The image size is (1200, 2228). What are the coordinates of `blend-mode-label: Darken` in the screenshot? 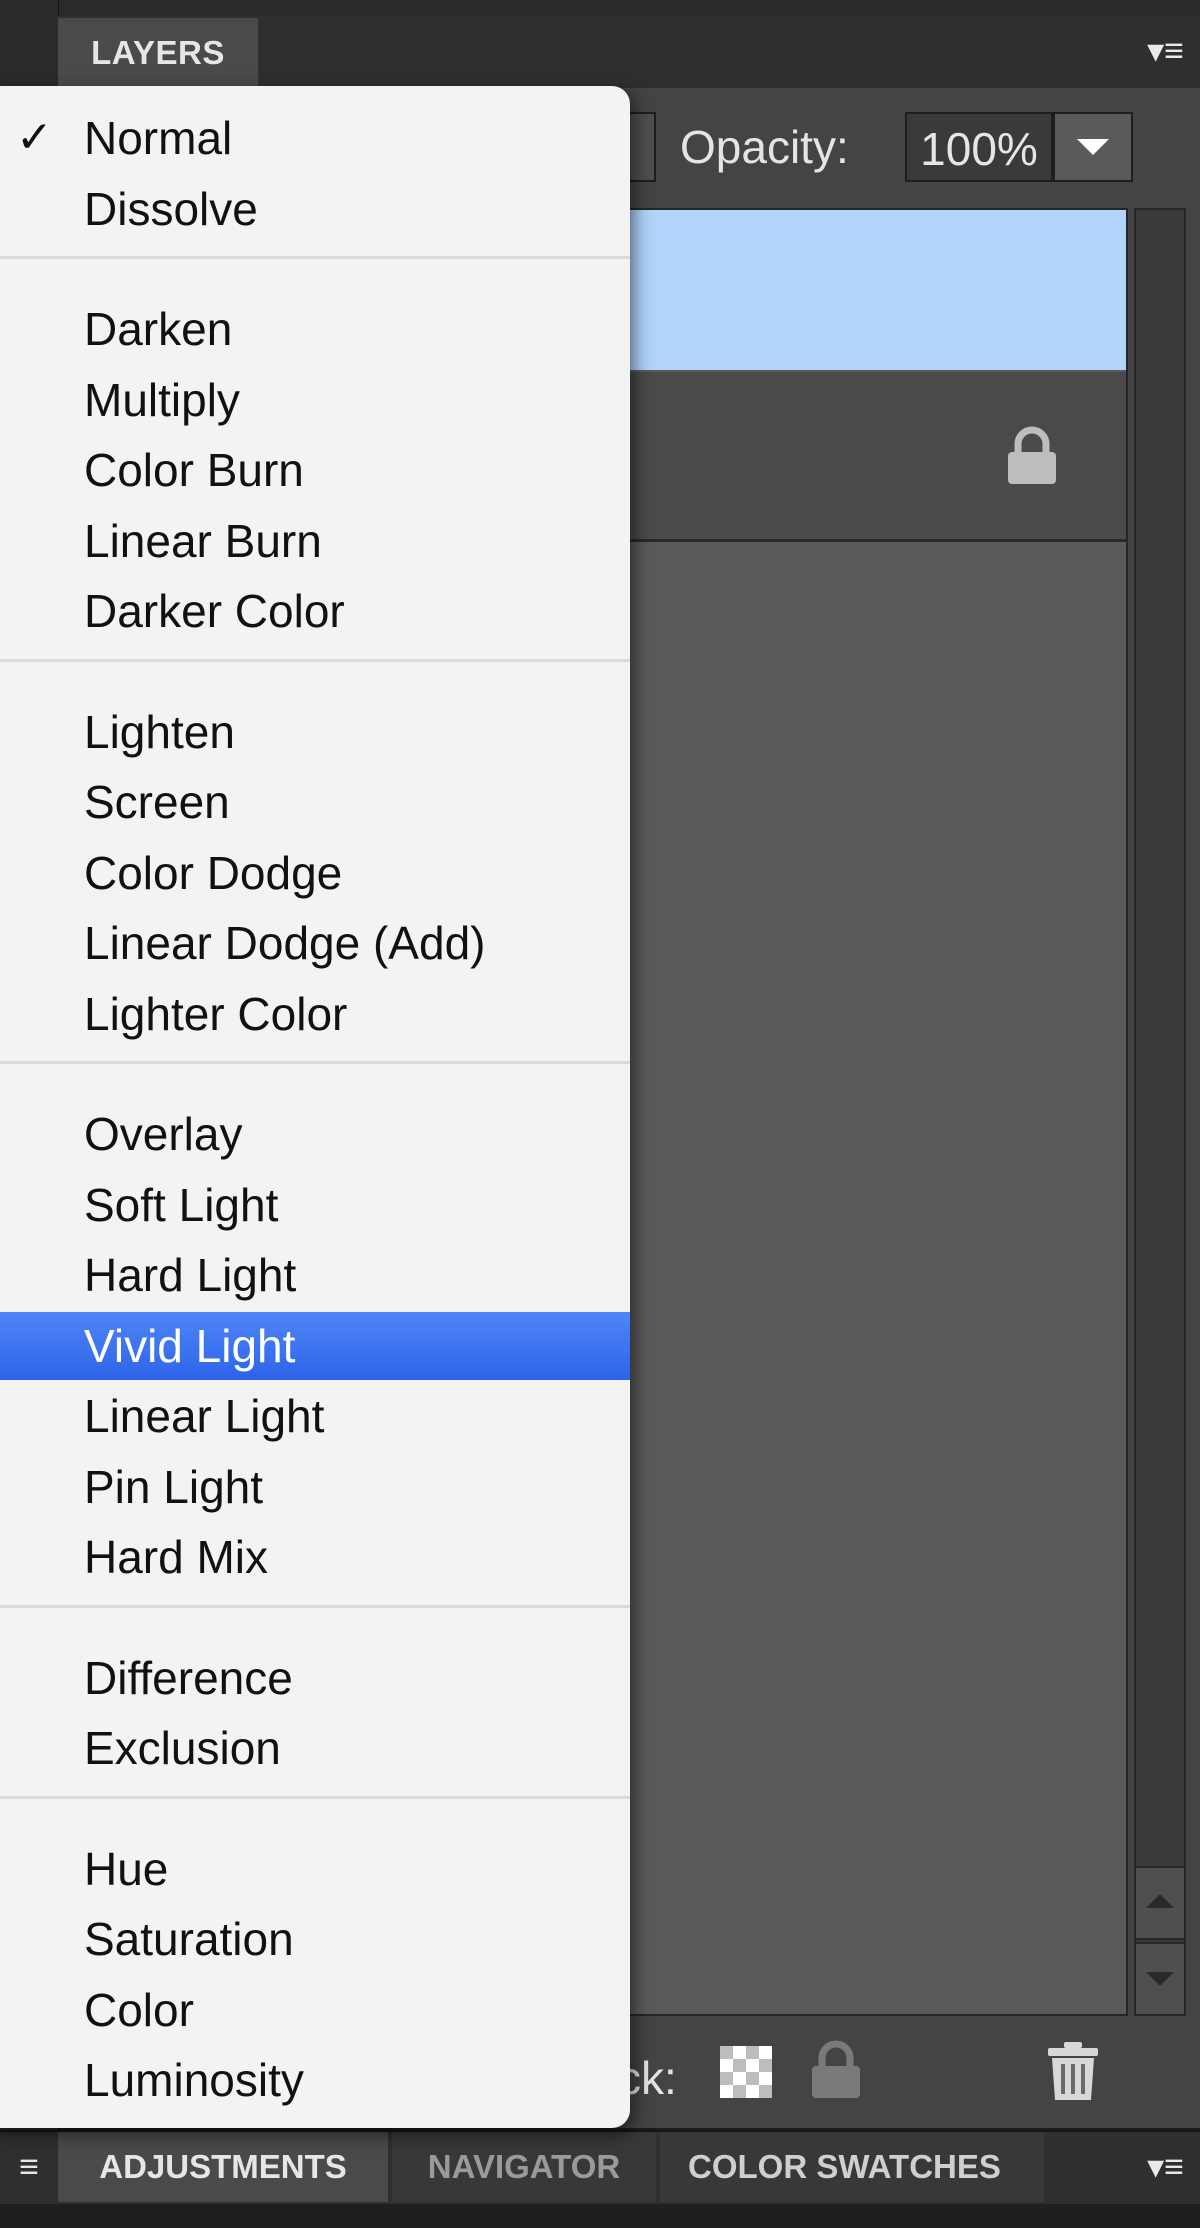 It's located at (158, 329).